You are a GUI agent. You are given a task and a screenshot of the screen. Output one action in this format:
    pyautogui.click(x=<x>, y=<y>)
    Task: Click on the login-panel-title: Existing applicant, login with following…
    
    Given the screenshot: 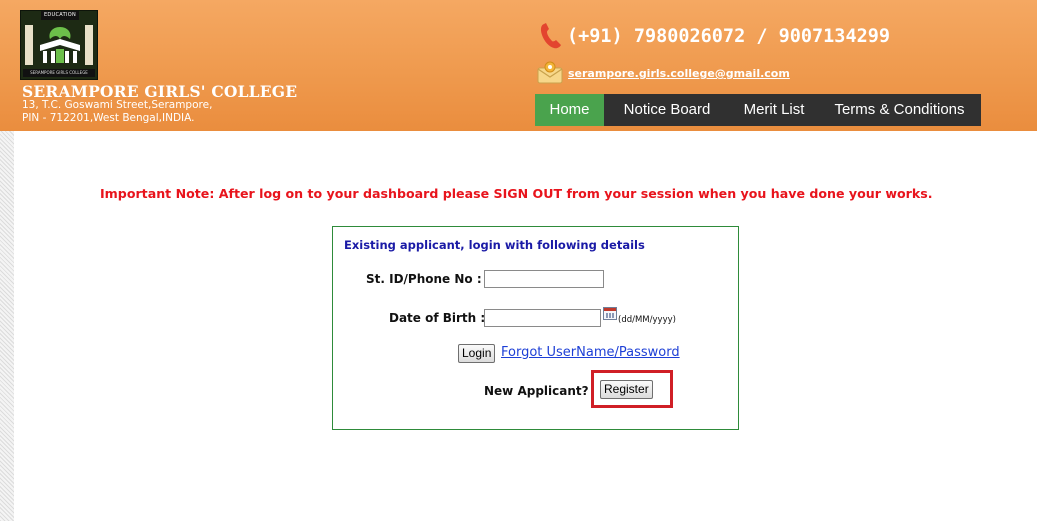 What is the action you would take?
    pyautogui.click(x=494, y=245)
    